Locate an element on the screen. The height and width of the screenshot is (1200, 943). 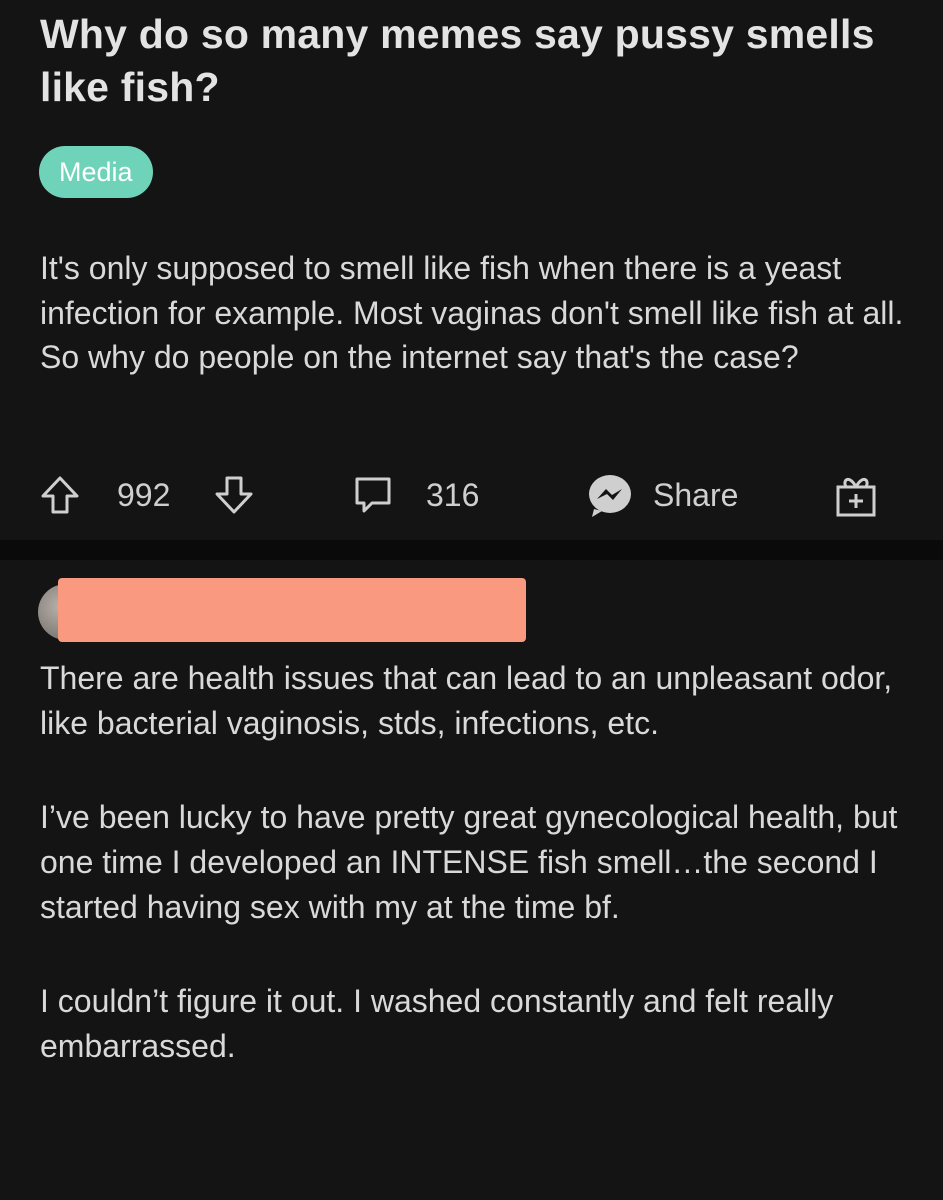
score: 992 is located at coordinates (143, 495).